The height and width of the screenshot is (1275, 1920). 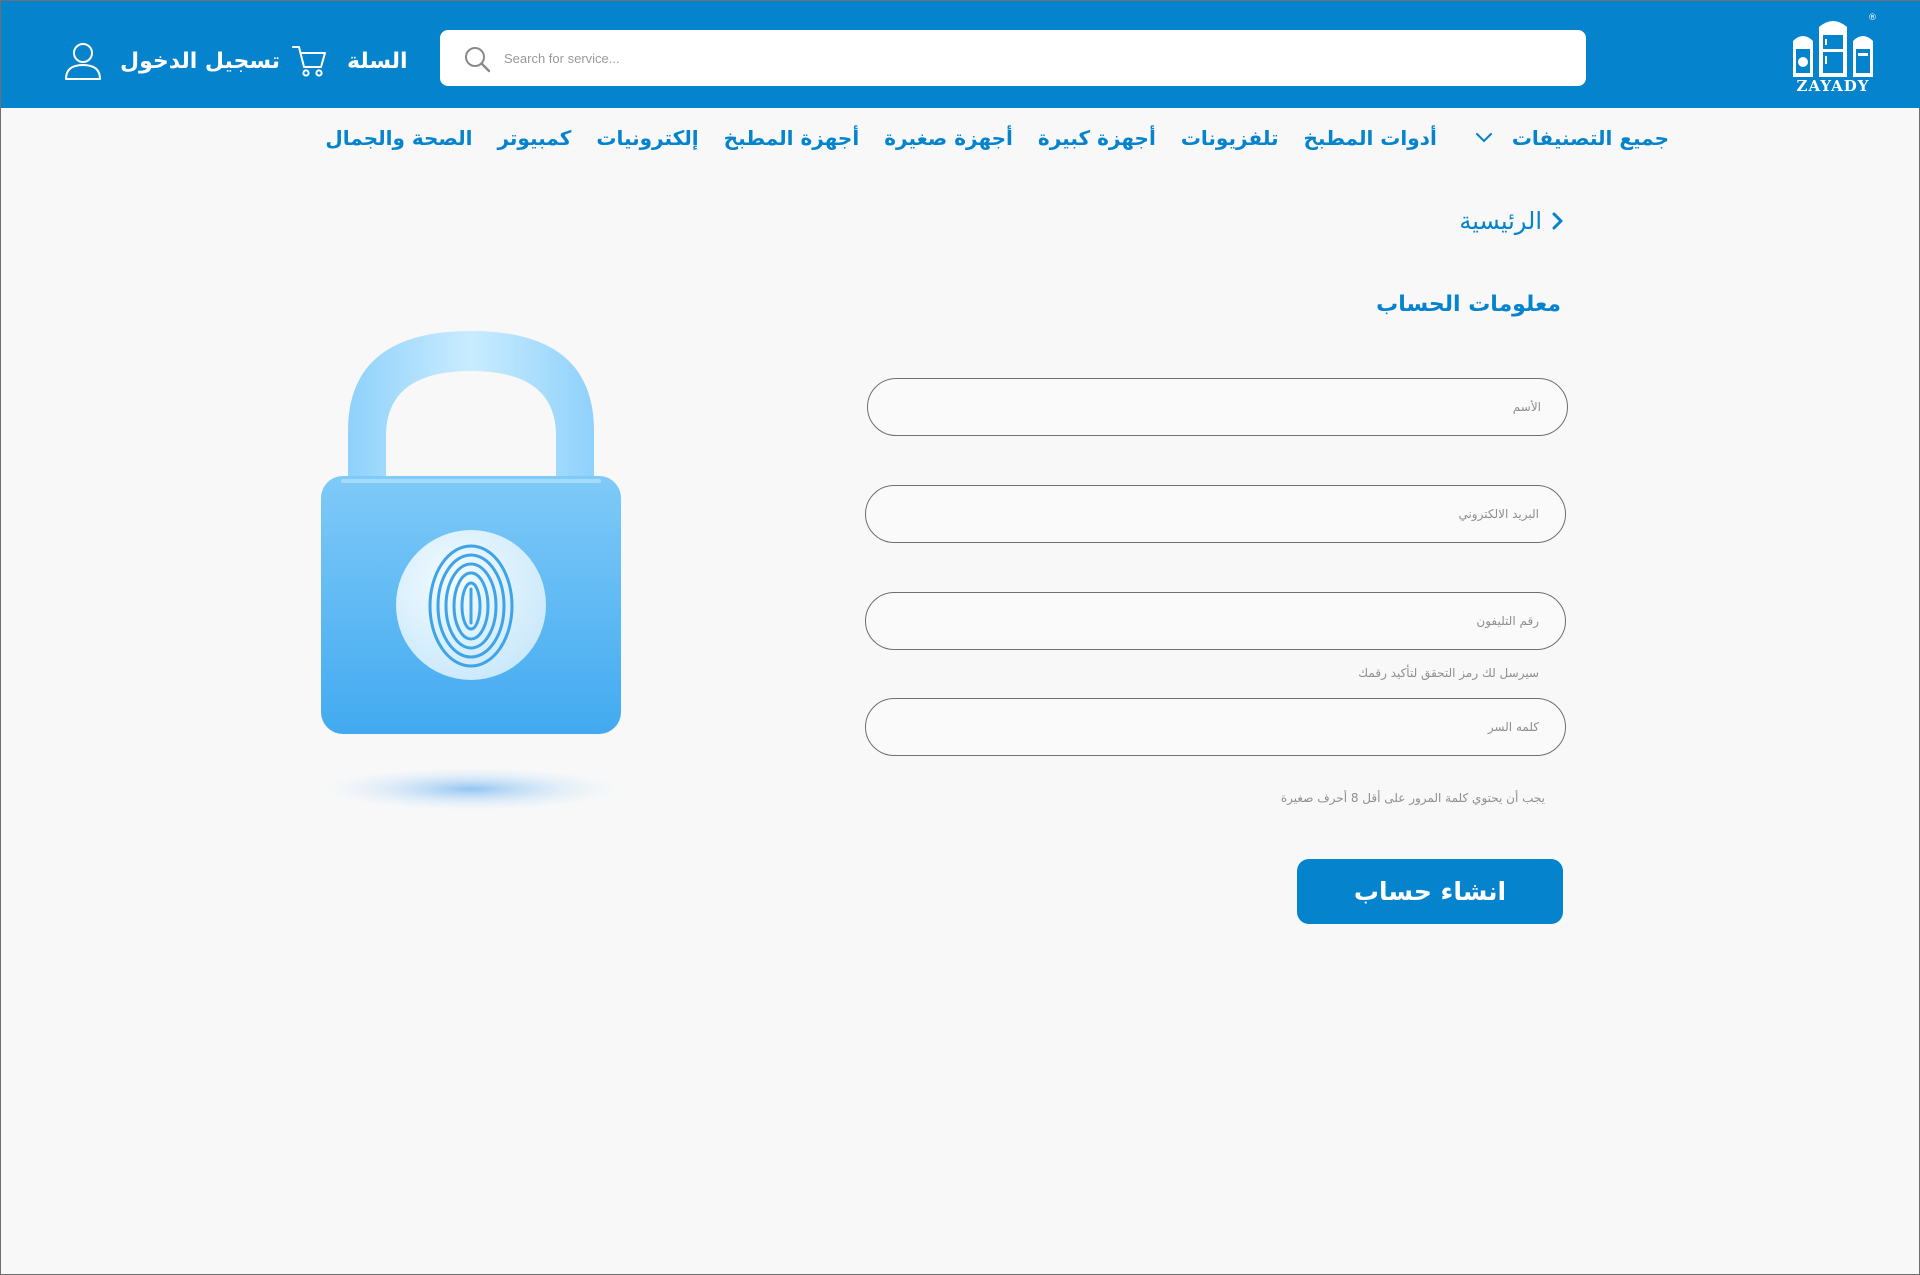 What do you see at coordinates (647, 138) in the screenshot?
I see `nav-item-electronics: إلكترونيات` at bounding box center [647, 138].